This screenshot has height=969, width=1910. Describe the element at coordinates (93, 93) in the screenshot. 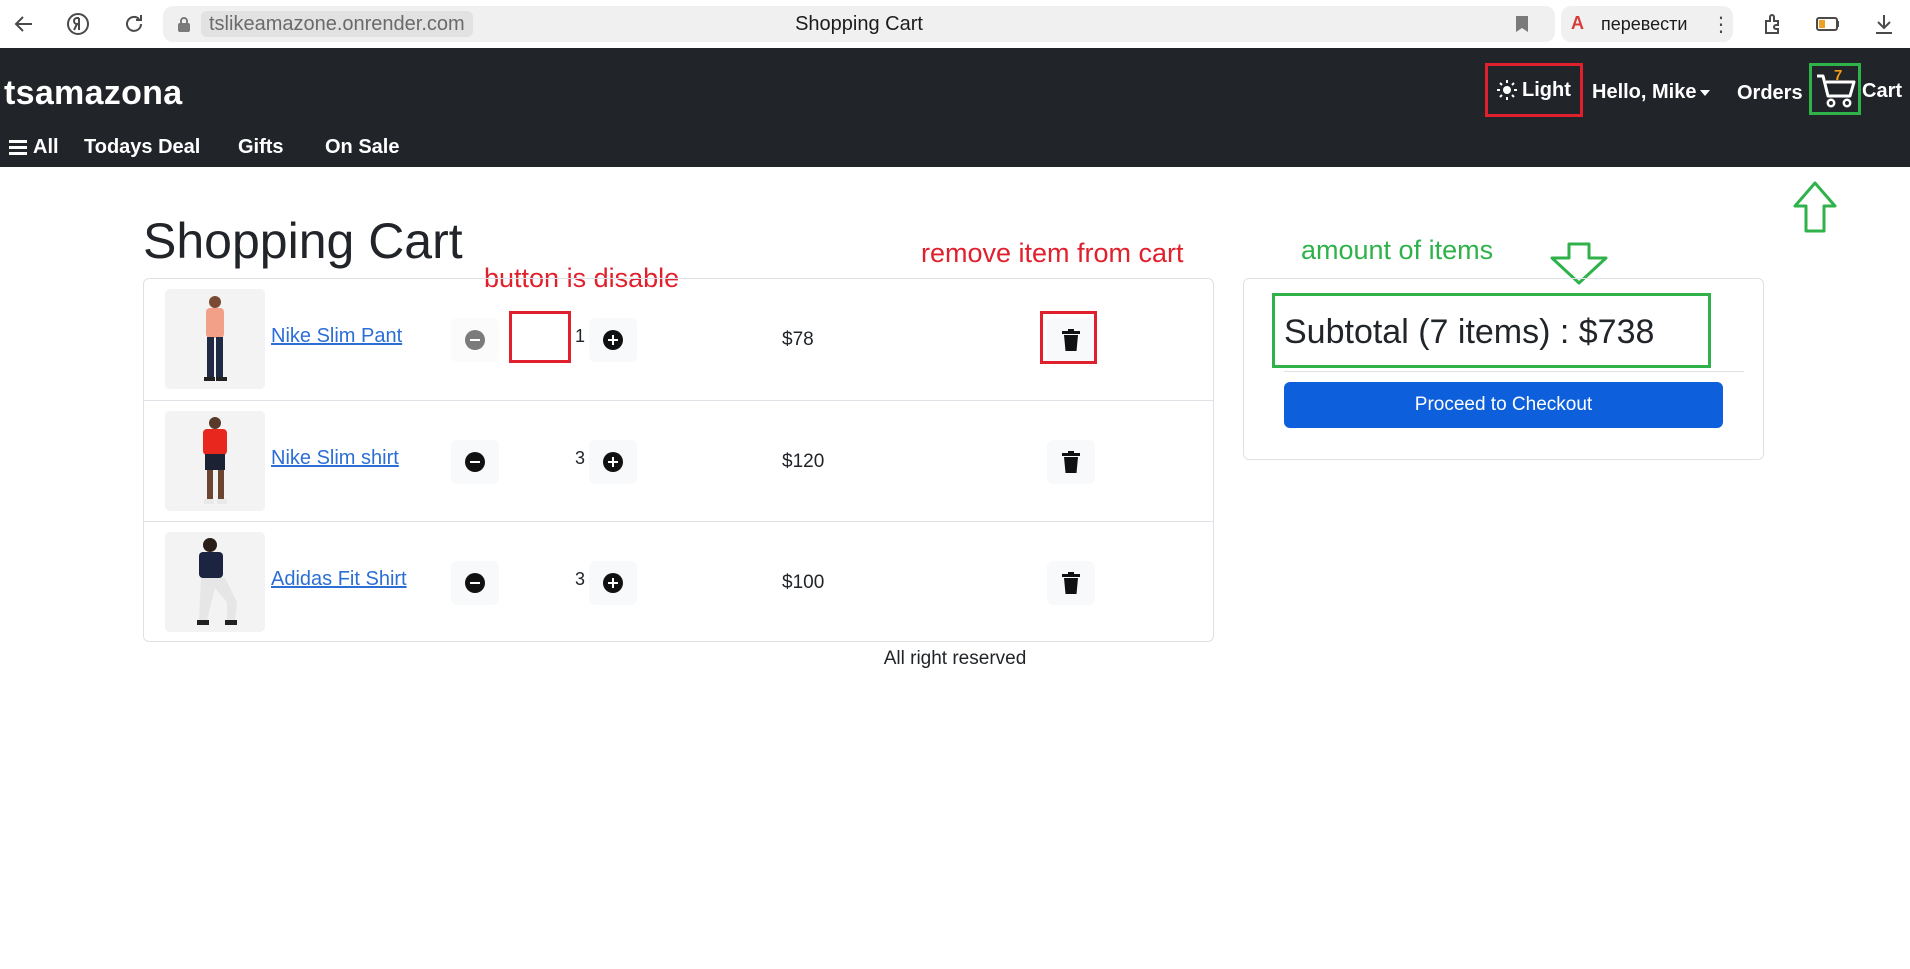

I see `brand-logo: tsamazona` at that location.